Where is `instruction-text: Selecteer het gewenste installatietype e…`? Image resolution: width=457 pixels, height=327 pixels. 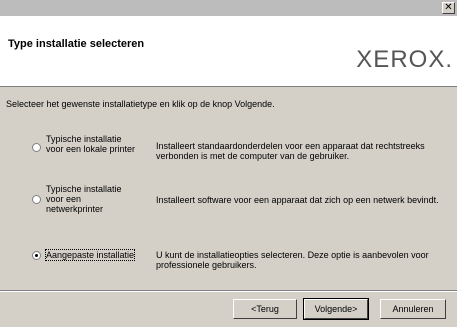 instruction-text: Selecteer het gewenste installatietype e… is located at coordinates (140, 104).